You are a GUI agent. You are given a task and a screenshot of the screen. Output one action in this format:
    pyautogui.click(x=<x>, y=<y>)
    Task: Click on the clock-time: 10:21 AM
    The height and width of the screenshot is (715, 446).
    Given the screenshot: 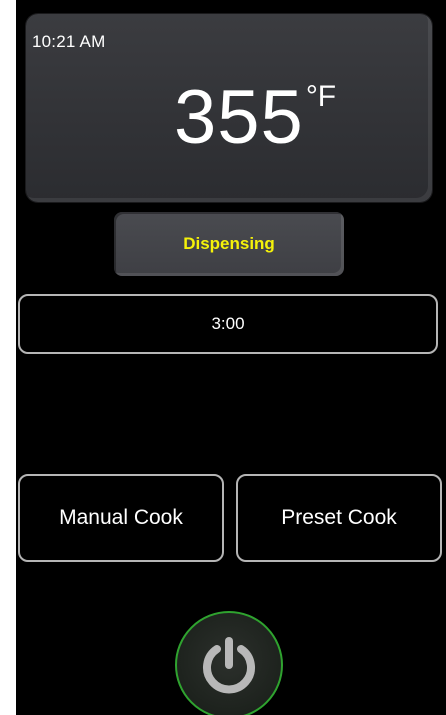 What is the action you would take?
    pyautogui.click(x=69, y=41)
    